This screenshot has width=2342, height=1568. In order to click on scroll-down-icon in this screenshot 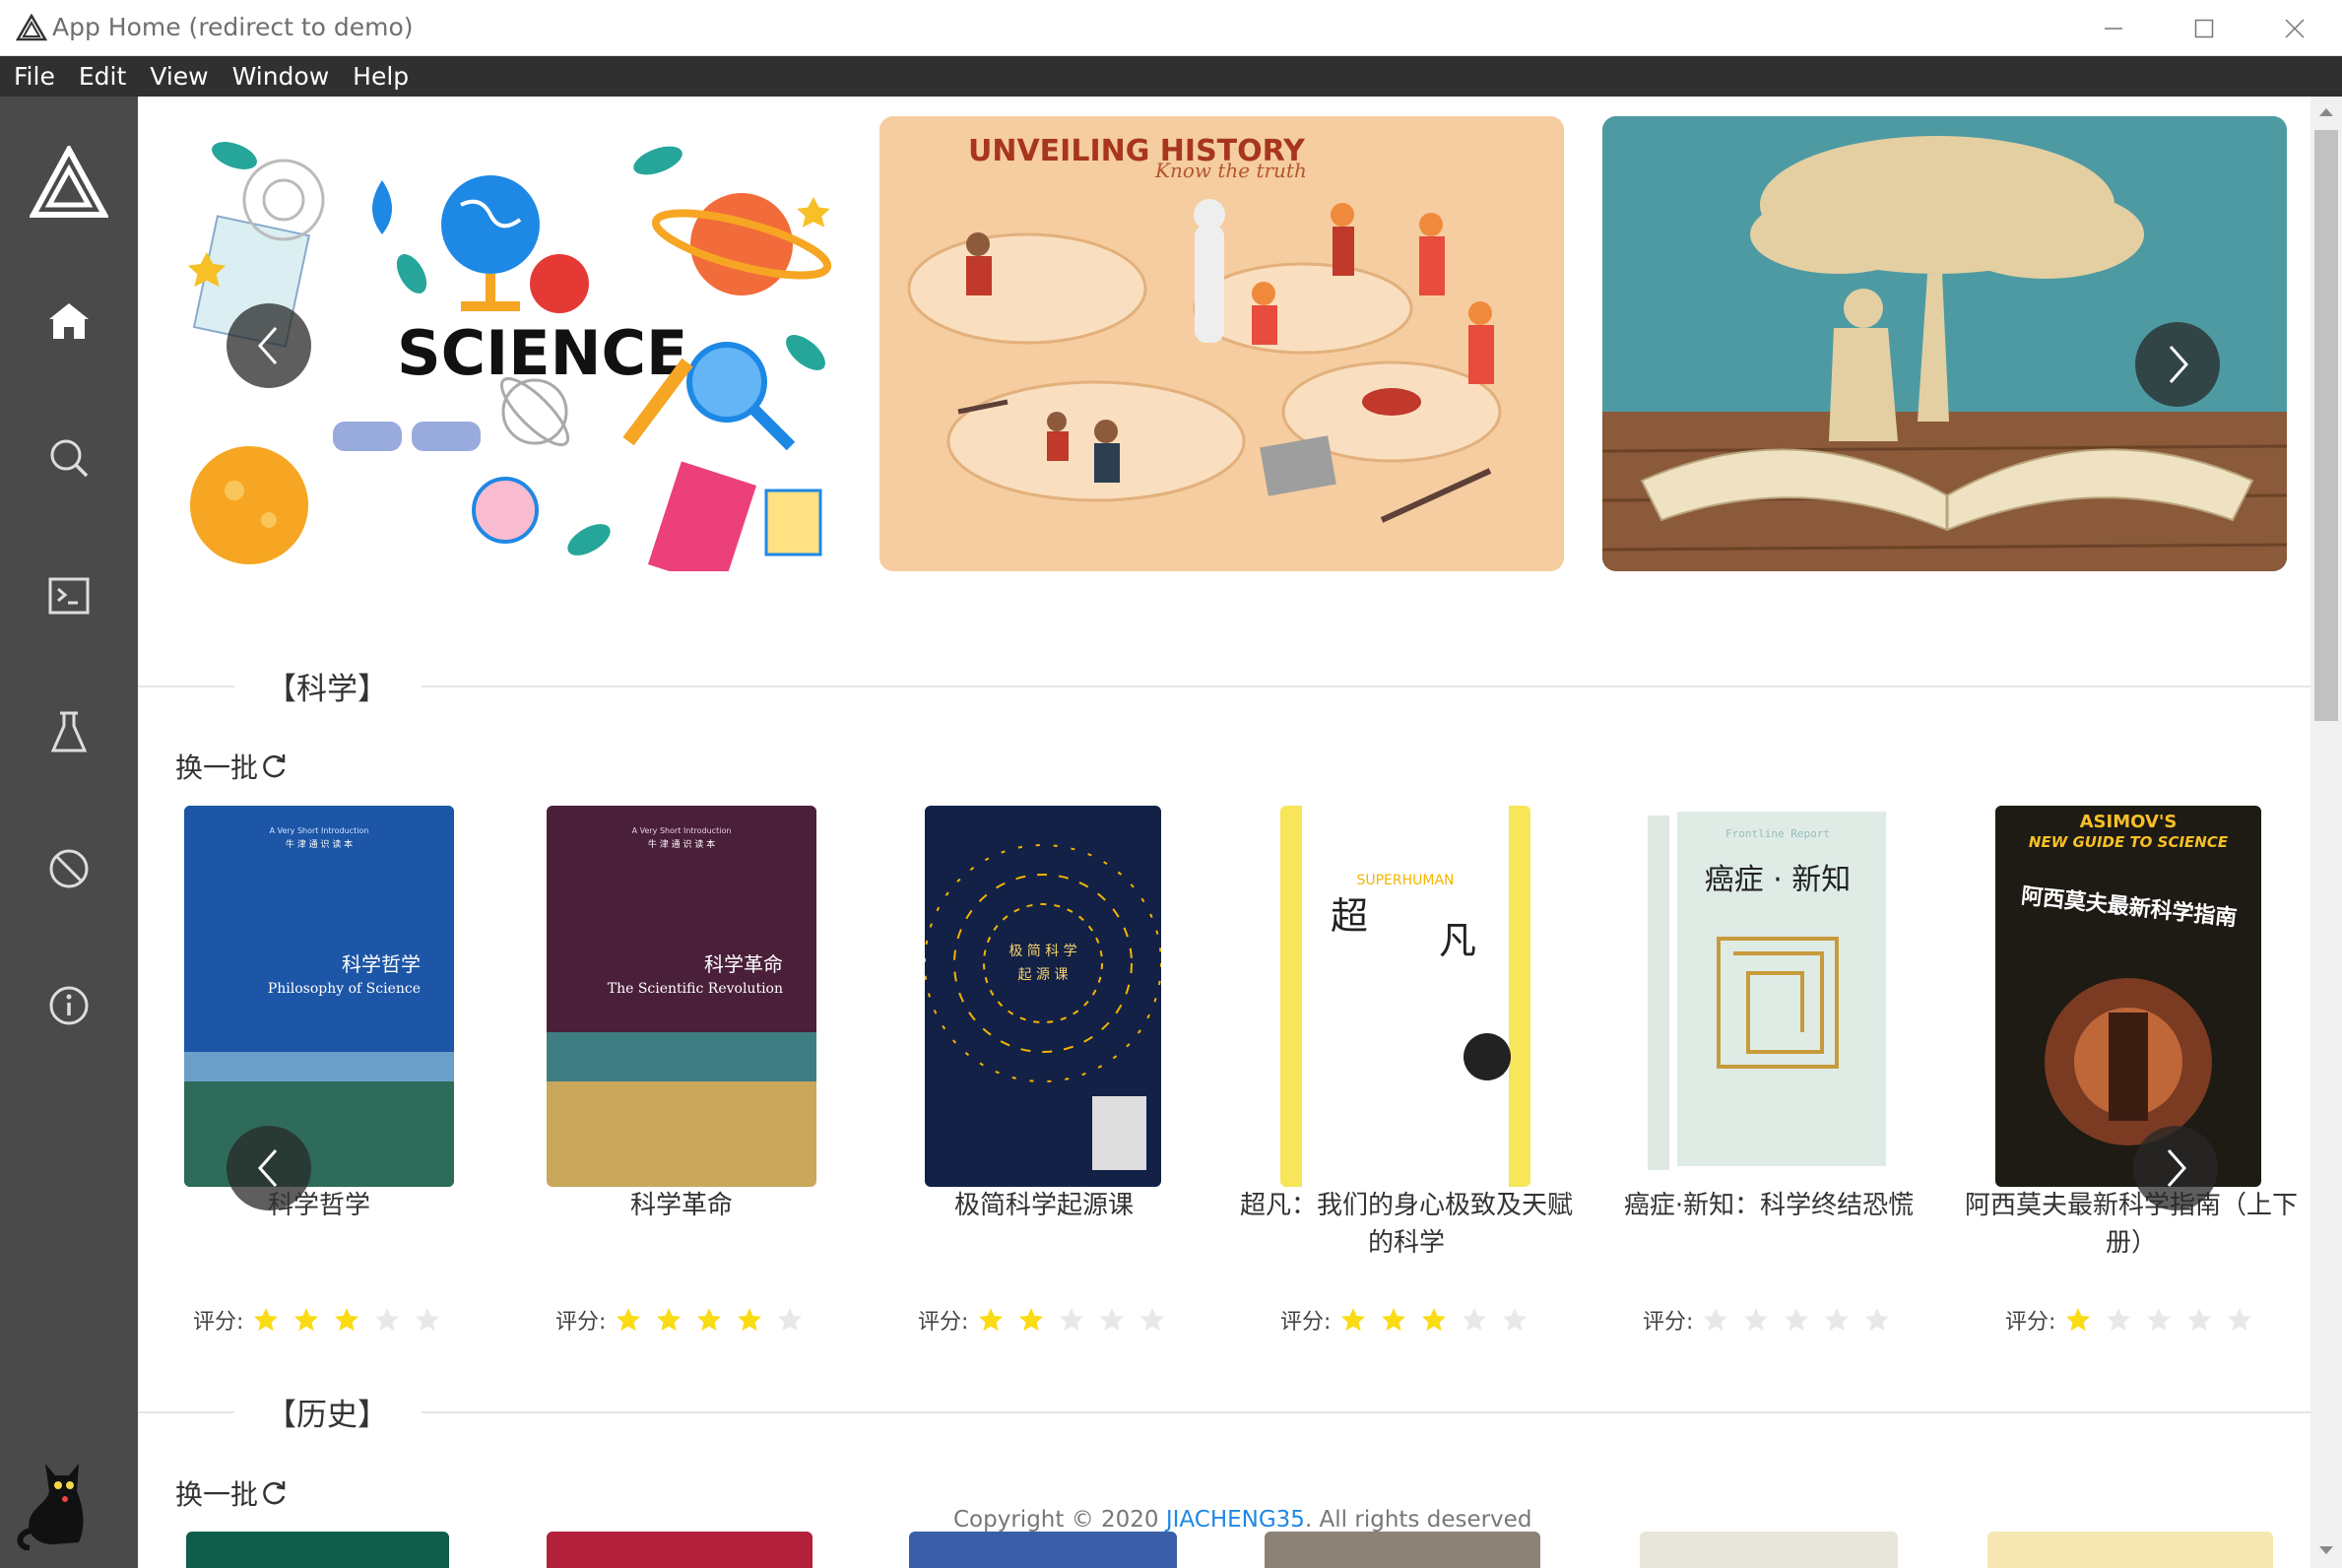, I will do `click(2326, 1550)`.